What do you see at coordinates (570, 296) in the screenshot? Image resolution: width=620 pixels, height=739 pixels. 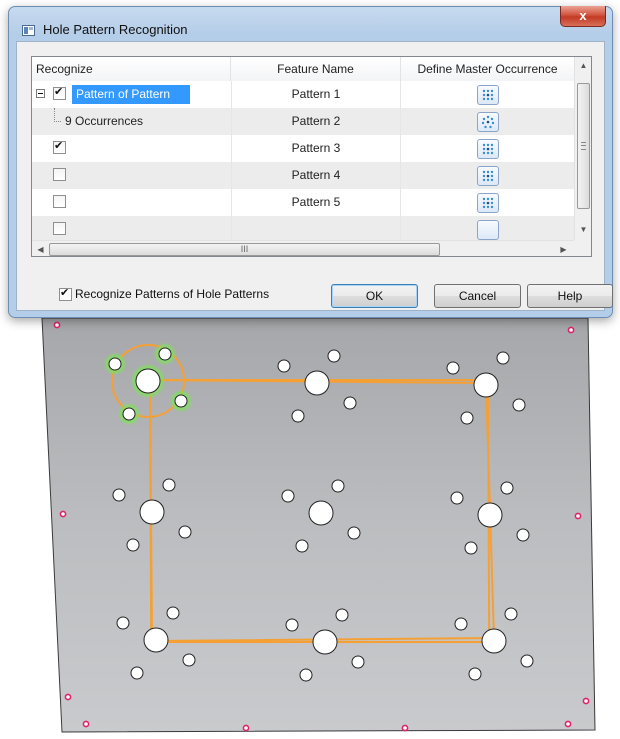 I see `help-button: Help` at bounding box center [570, 296].